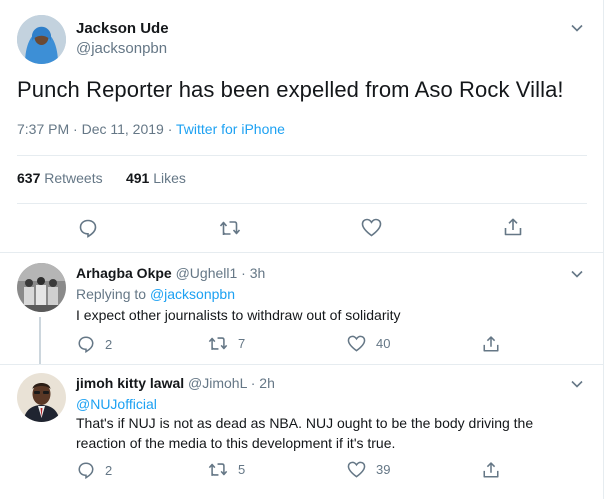 The height and width of the screenshot is (499, 609). I want to click on mention-link: @NUJofficial, so click(116, 404).